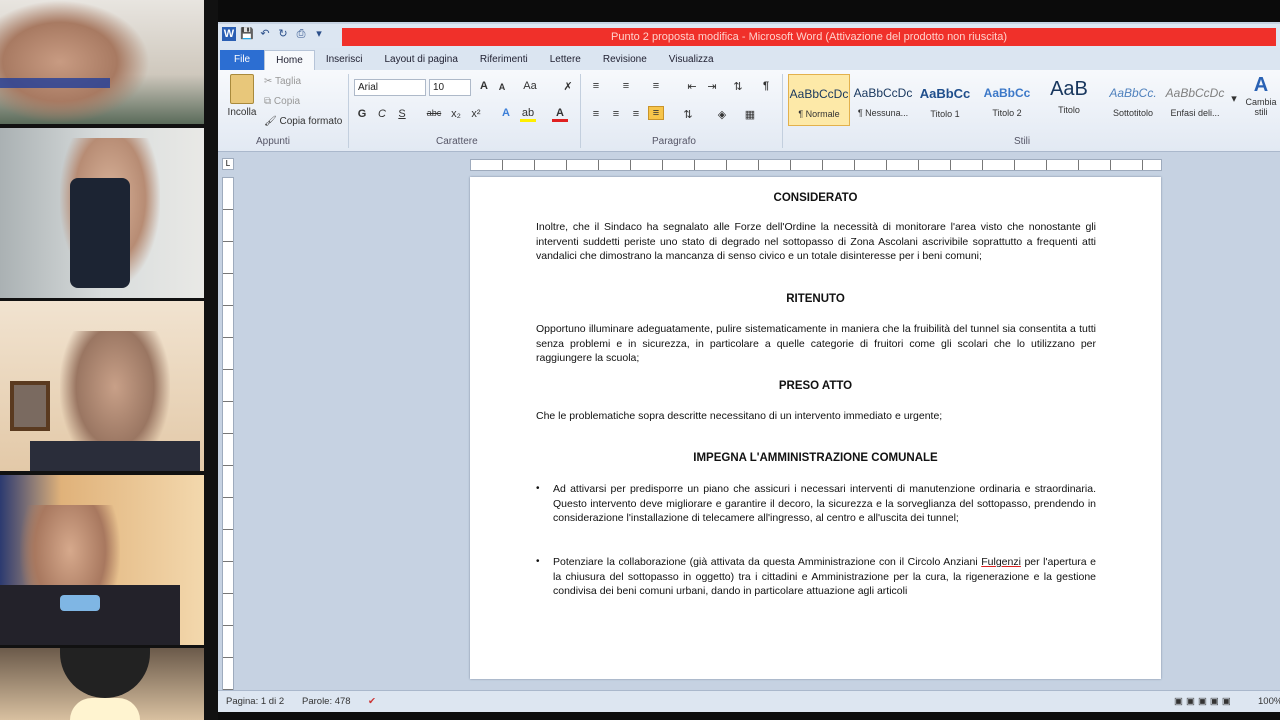  I want to click on view-buttons: ▣▣▣▣▣, so click(1204, 701).